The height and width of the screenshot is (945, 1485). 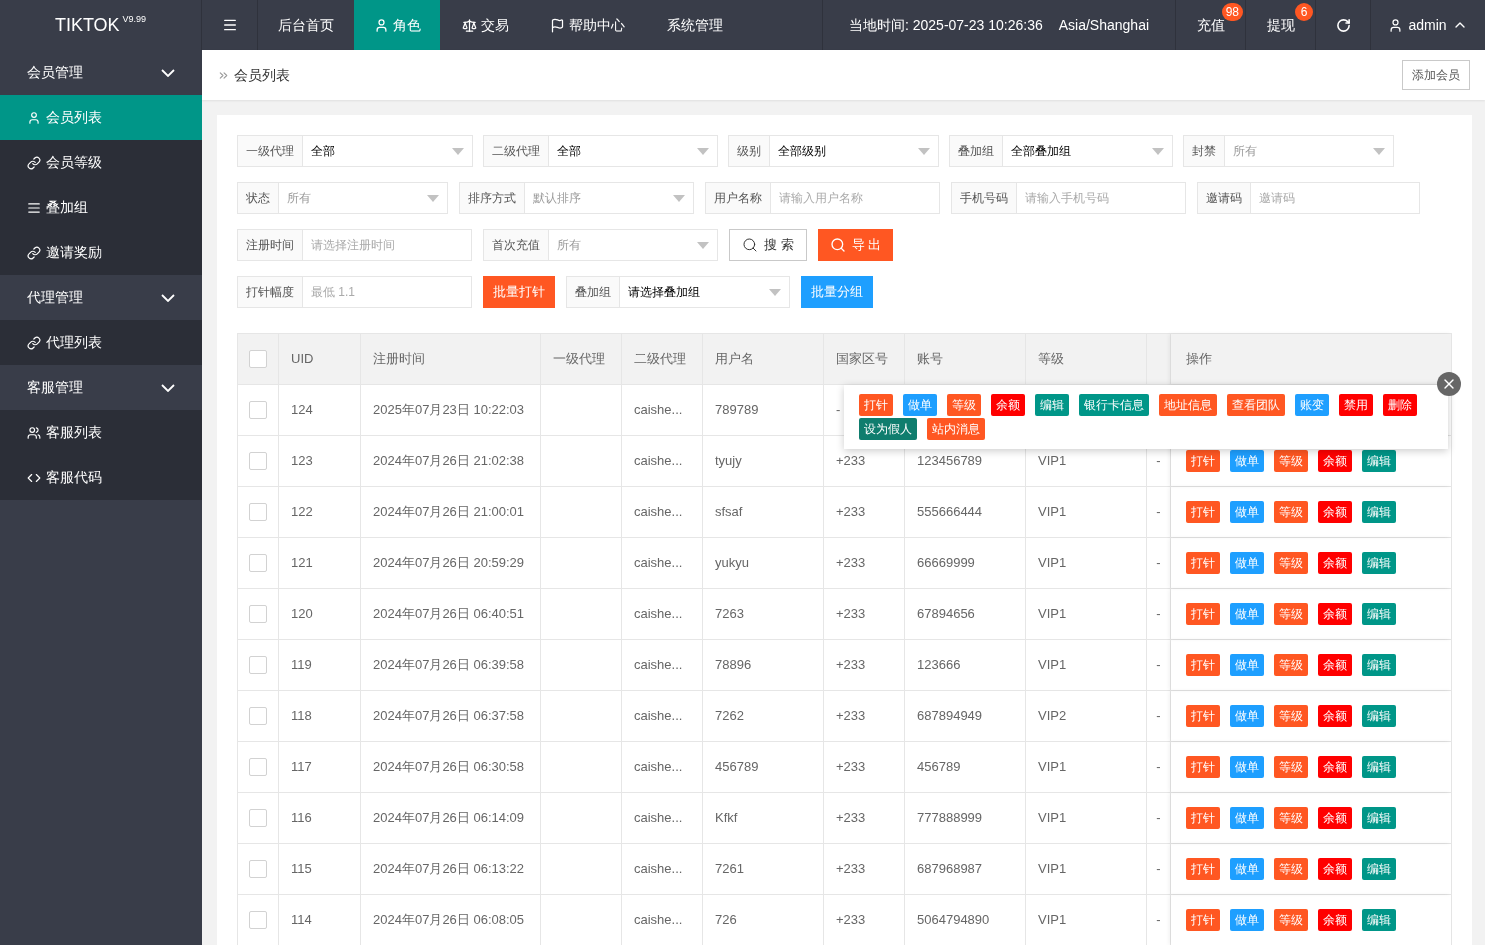 What do you see at coordinates (101, 72) in the screenshot?
I see `sidebar-group: 会员管理` at bounding box center [101, 72].